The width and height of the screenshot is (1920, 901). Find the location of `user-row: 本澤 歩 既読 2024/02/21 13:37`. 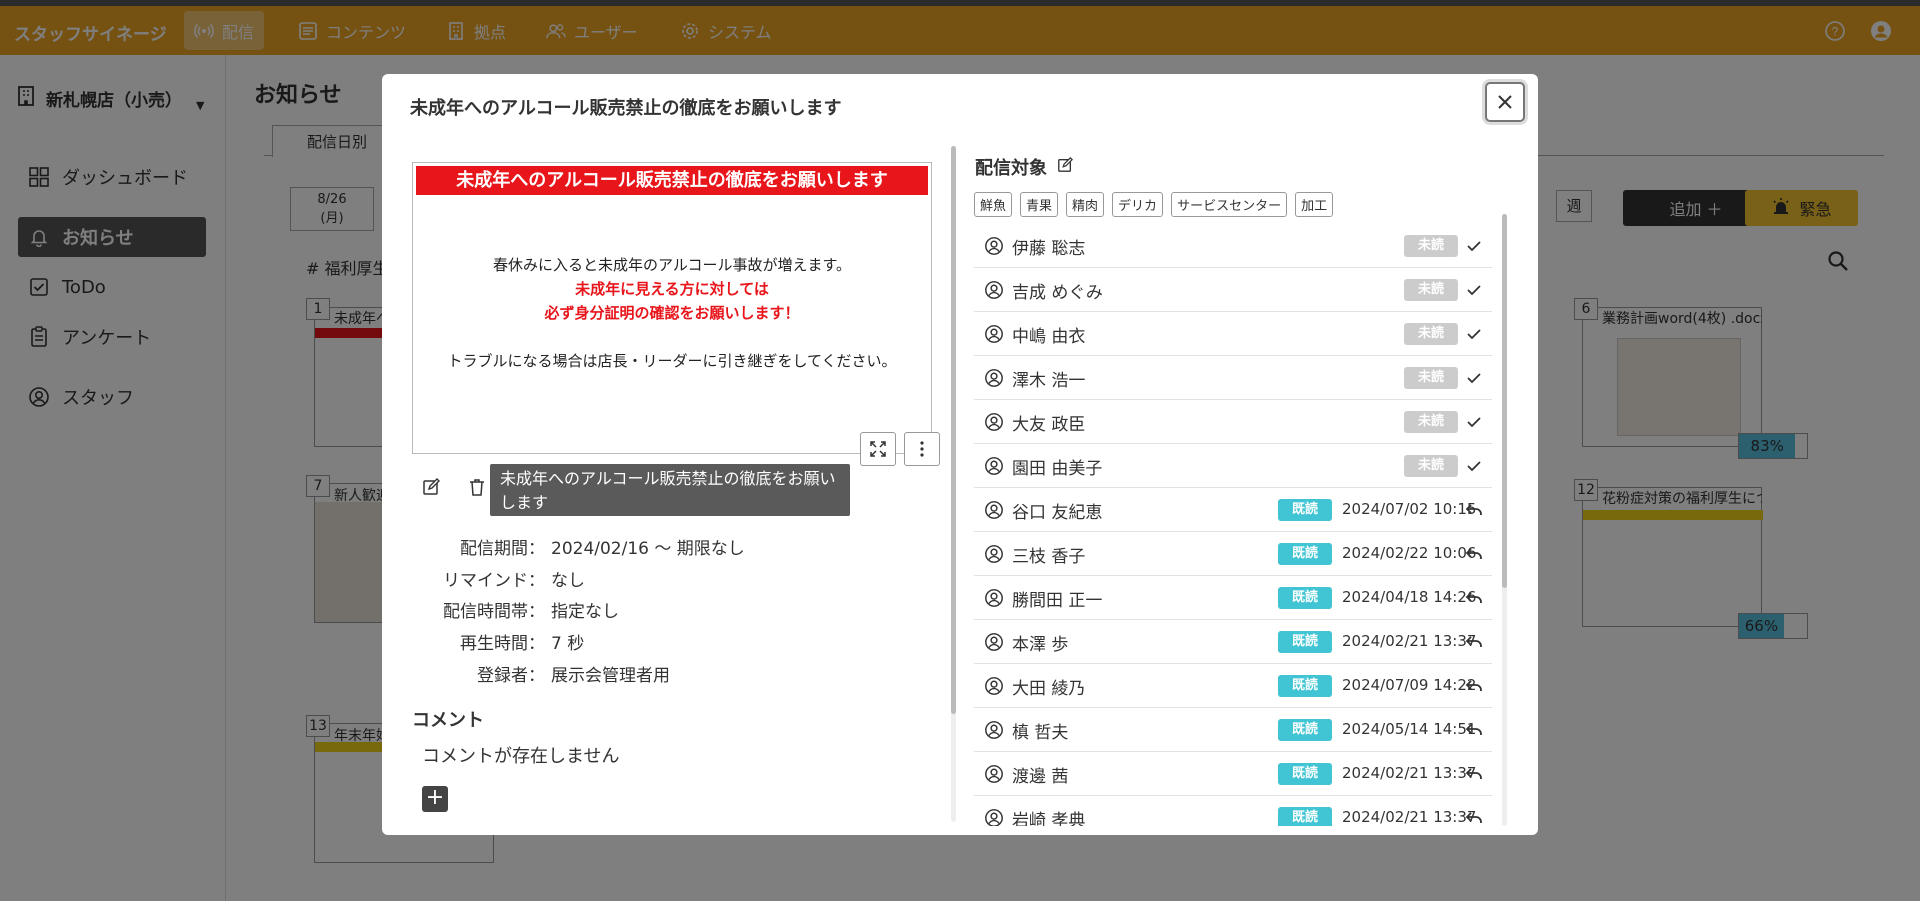

user-row: 本澤 歩 既読 2024/02/21 13:37 is located at coordinates (1233, 642).